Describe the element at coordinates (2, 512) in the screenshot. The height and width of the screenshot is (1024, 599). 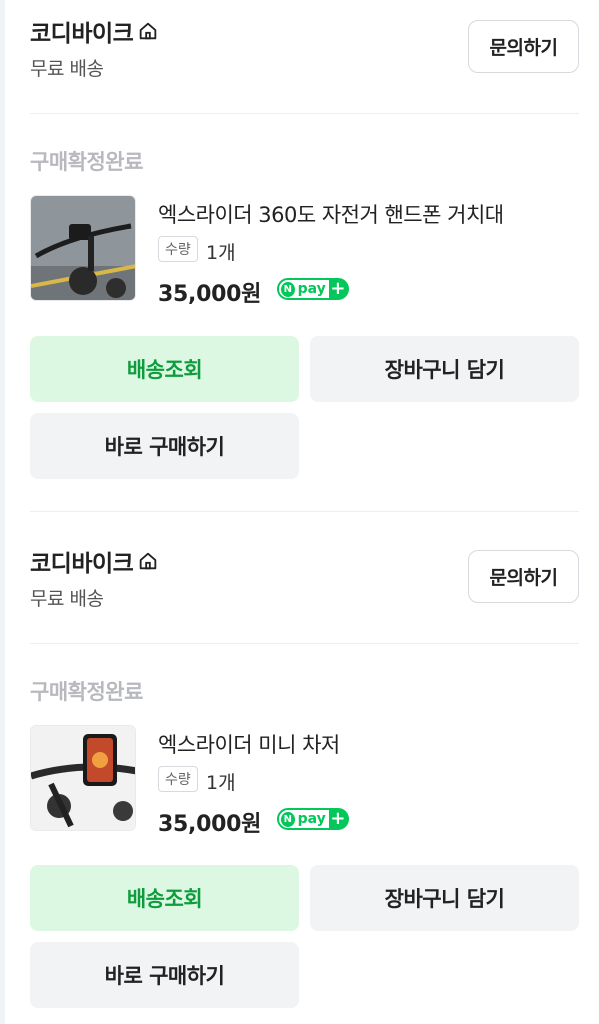
I see `page-edge` at that location.